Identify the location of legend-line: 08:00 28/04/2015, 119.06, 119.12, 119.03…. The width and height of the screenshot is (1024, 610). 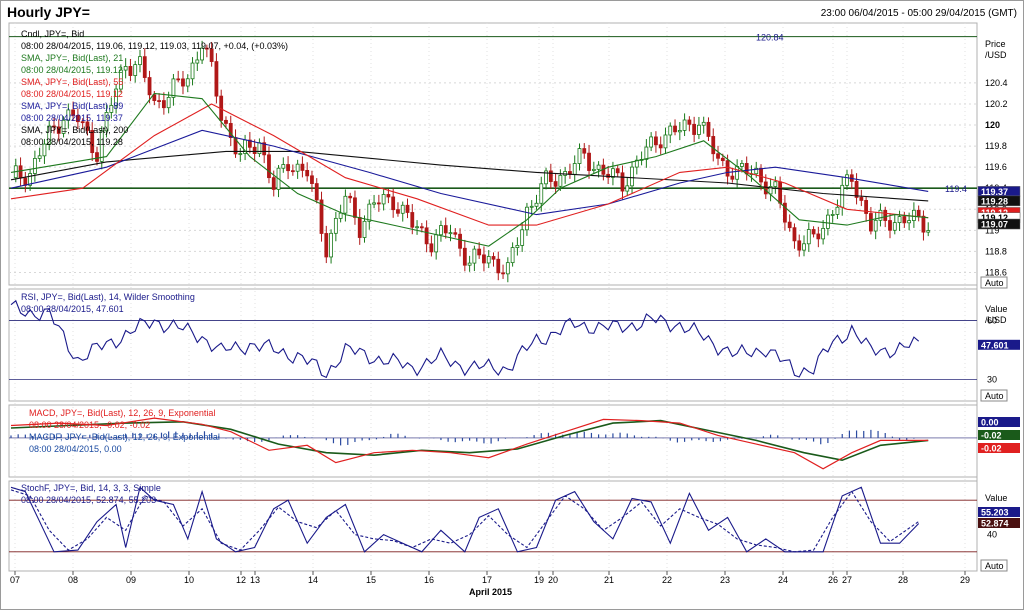
(154, 46).